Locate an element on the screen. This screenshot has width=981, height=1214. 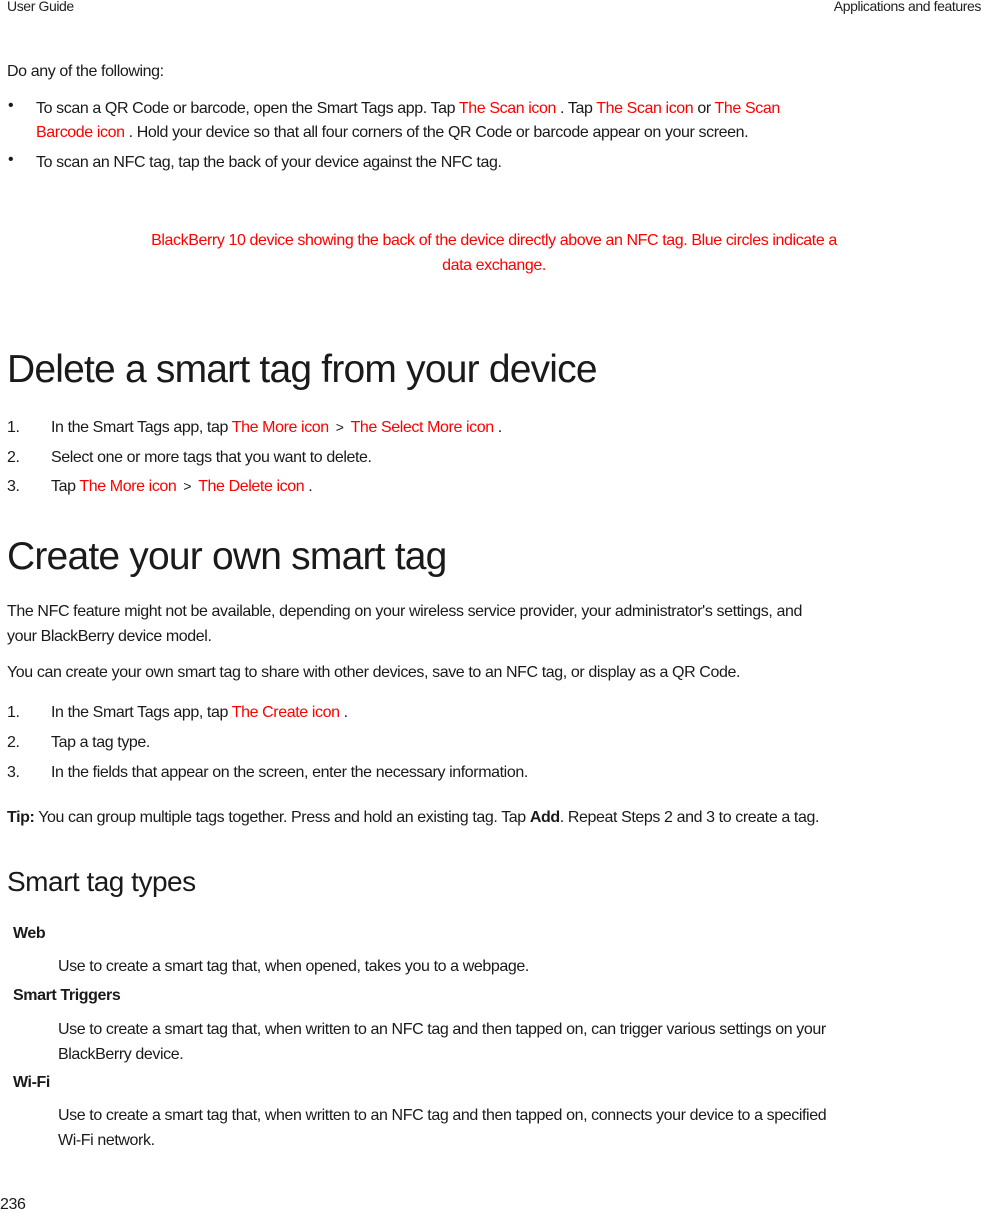
text-segment: or is located at coordinates (704, 108).